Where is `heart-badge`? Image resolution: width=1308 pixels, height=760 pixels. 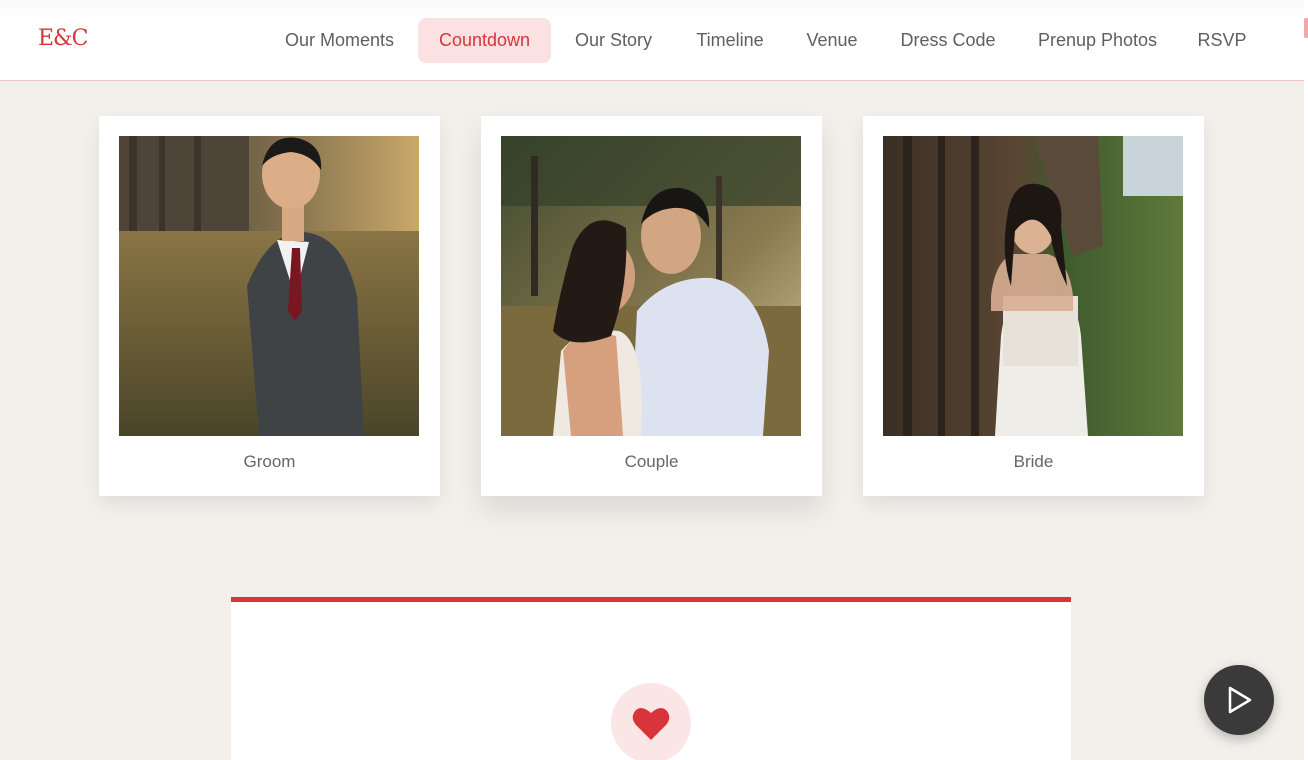 heart-badge is located at coordinates (651, 721).